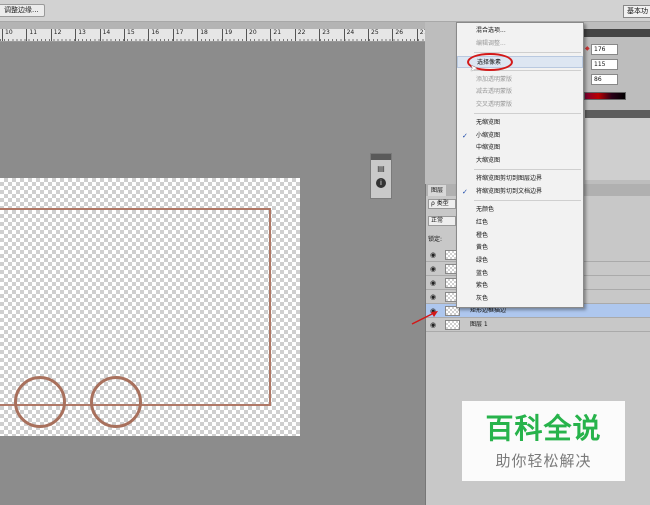 The height and width of the screenshot is (505, 650). What do you see at coordinates (424, 318) in the screenshot?
I see `annotation-arrow` at bounding box center [424, 318].